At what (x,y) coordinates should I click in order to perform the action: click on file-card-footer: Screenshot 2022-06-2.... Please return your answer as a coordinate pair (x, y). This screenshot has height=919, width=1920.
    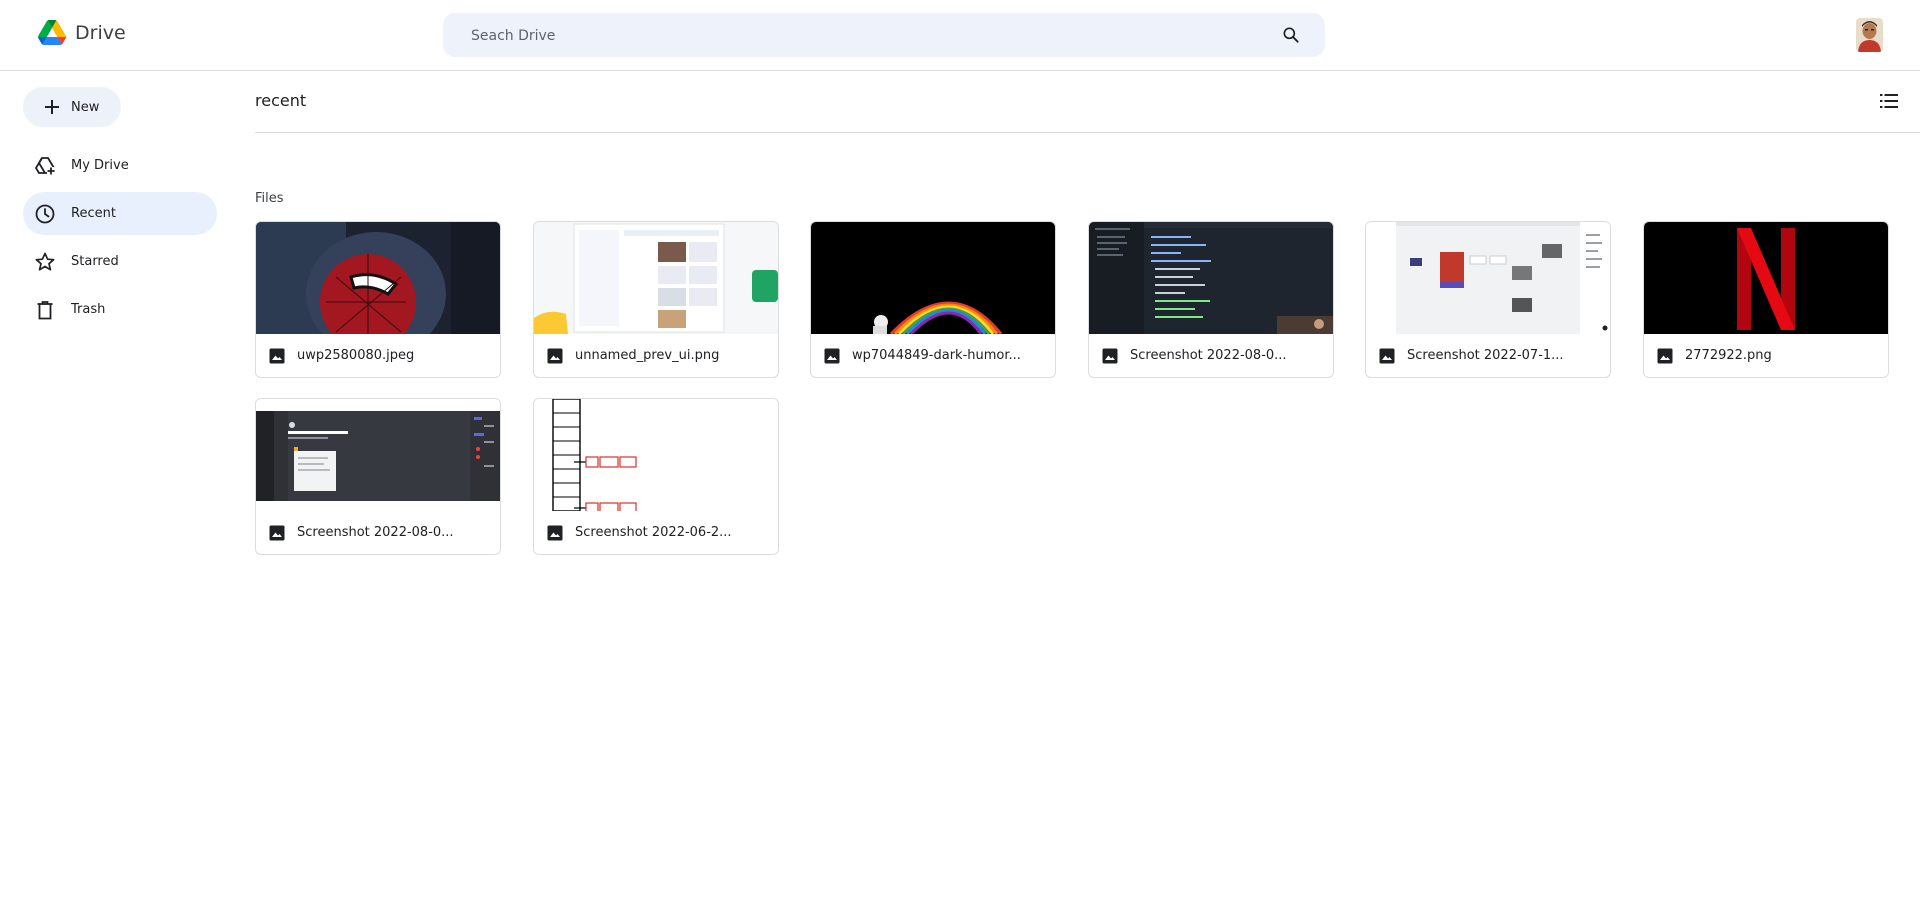
    Looking at the image, I should click on (656, 532).